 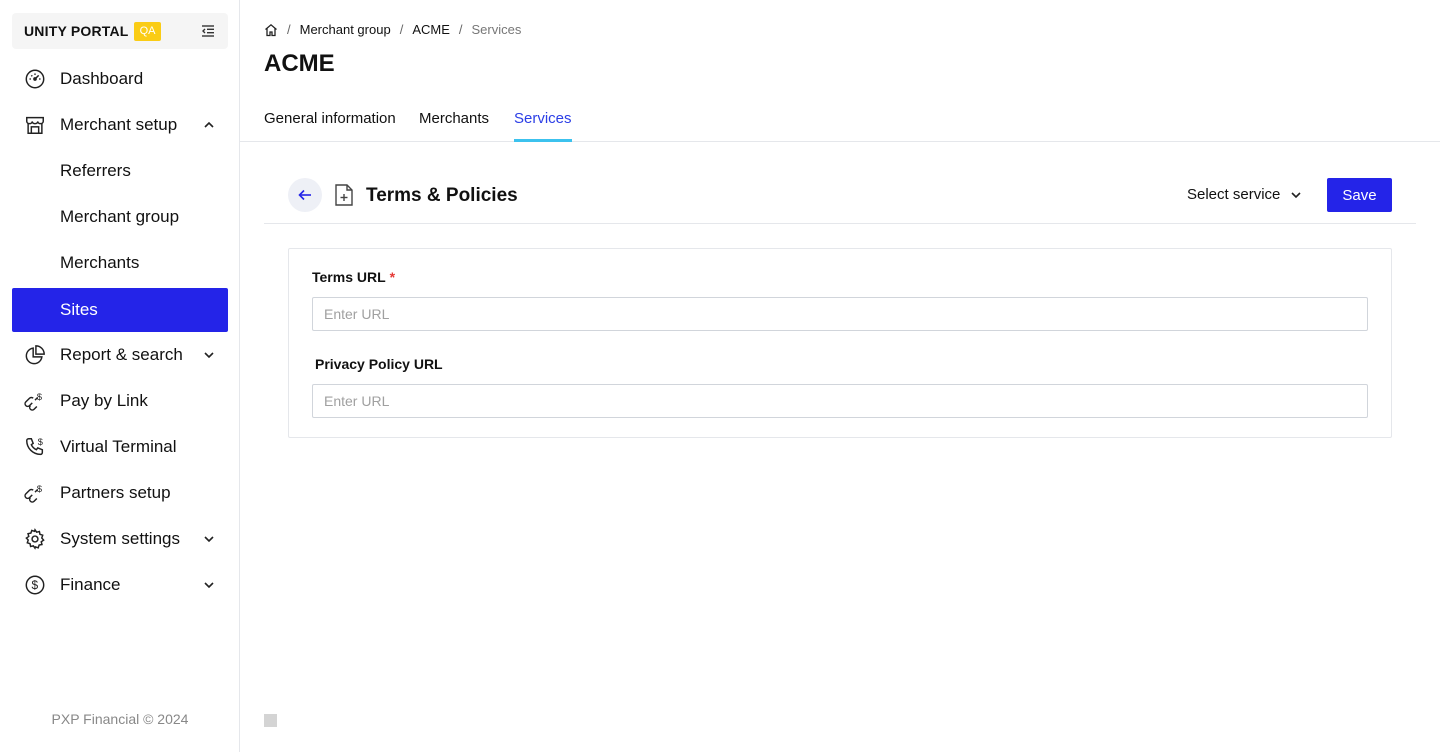 I want to click on corner-widget, so click(x=270, y=720).